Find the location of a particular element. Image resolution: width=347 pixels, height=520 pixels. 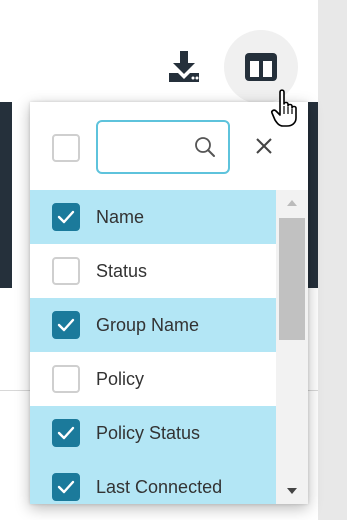

list-item: Group Name is located at coordinates (153, 325).